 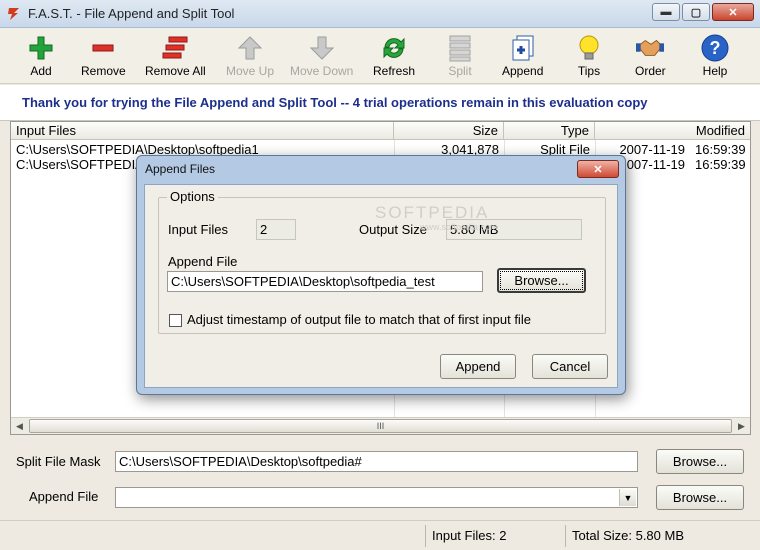 What do you see at coordinates (322, 48) in the screenshot?
I see `arrow-down-icon` at bounding box center [322, 48].